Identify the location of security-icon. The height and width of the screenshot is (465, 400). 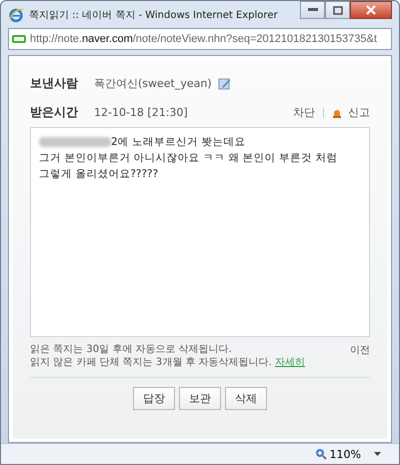
(19, 39).